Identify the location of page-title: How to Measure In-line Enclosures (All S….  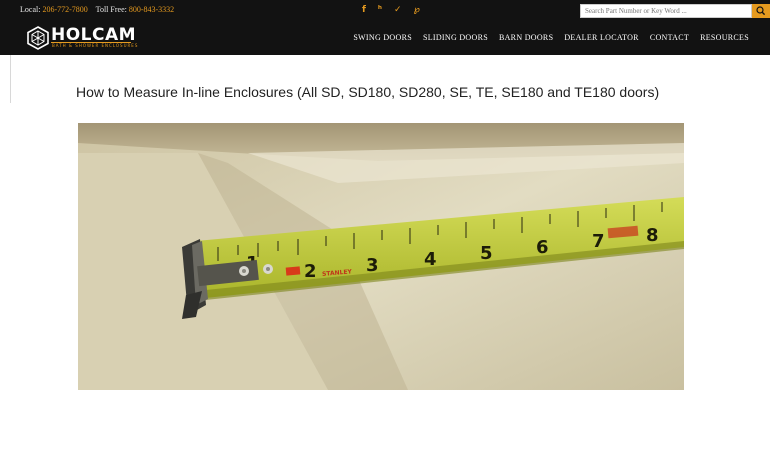
(368, 92).